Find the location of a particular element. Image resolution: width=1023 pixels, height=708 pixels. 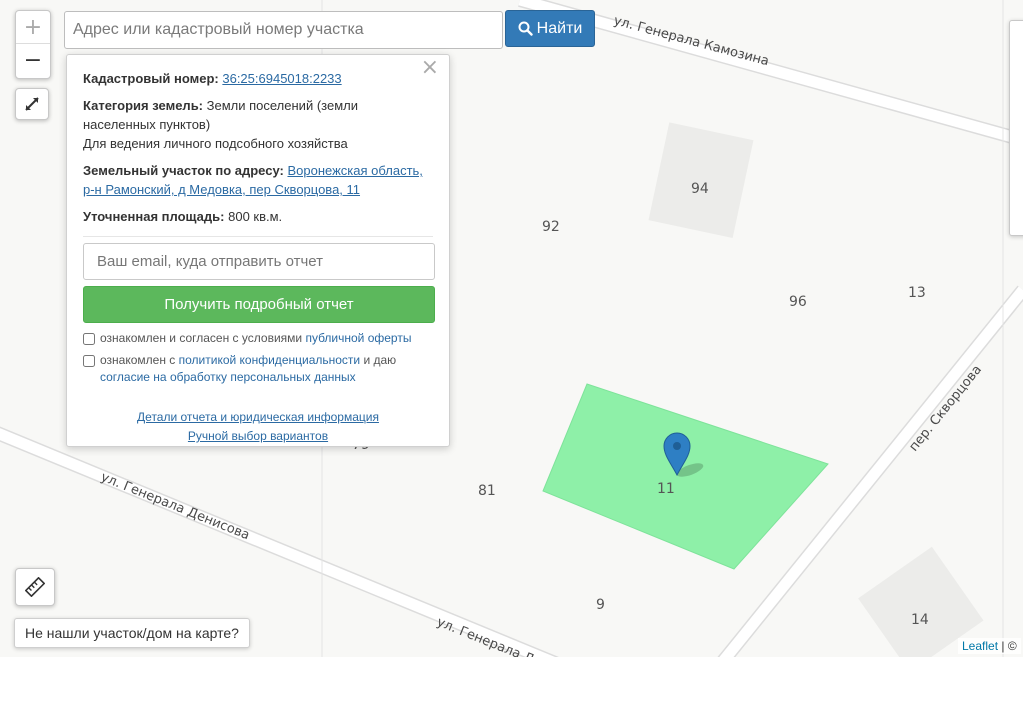

search-button: Найти is located at coordinates (550, 28).